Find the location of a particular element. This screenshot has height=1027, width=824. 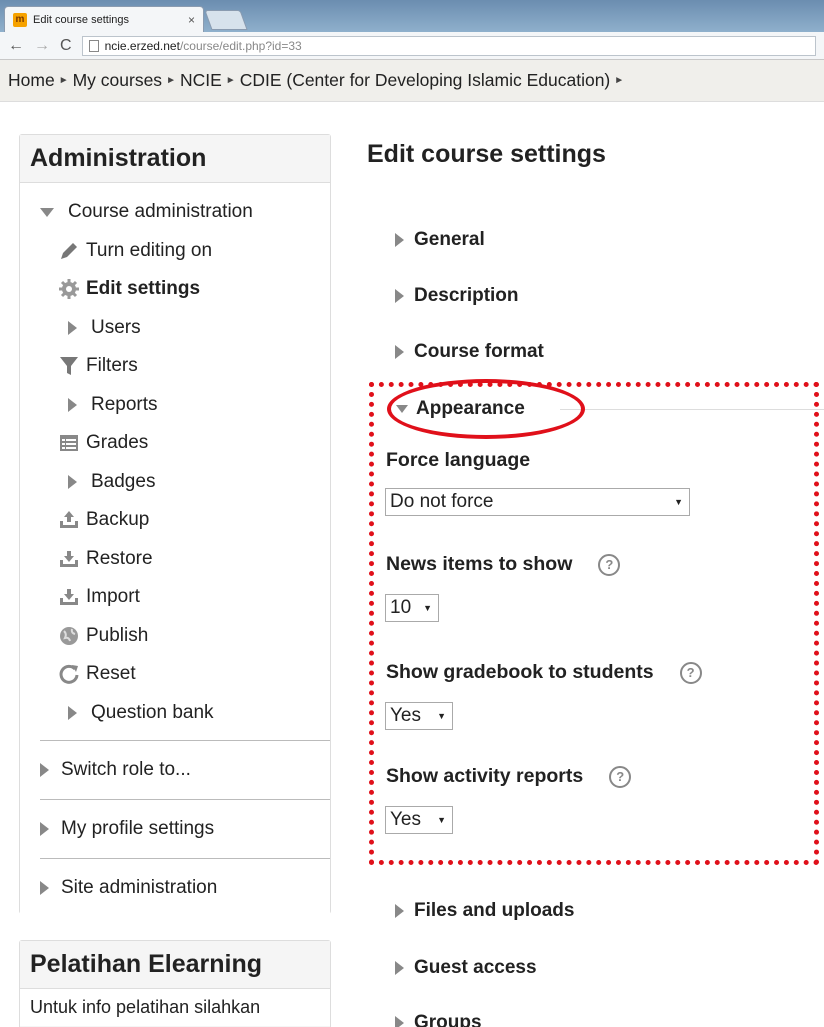

admin-item-import: Import is located at coordinates (175, 597).